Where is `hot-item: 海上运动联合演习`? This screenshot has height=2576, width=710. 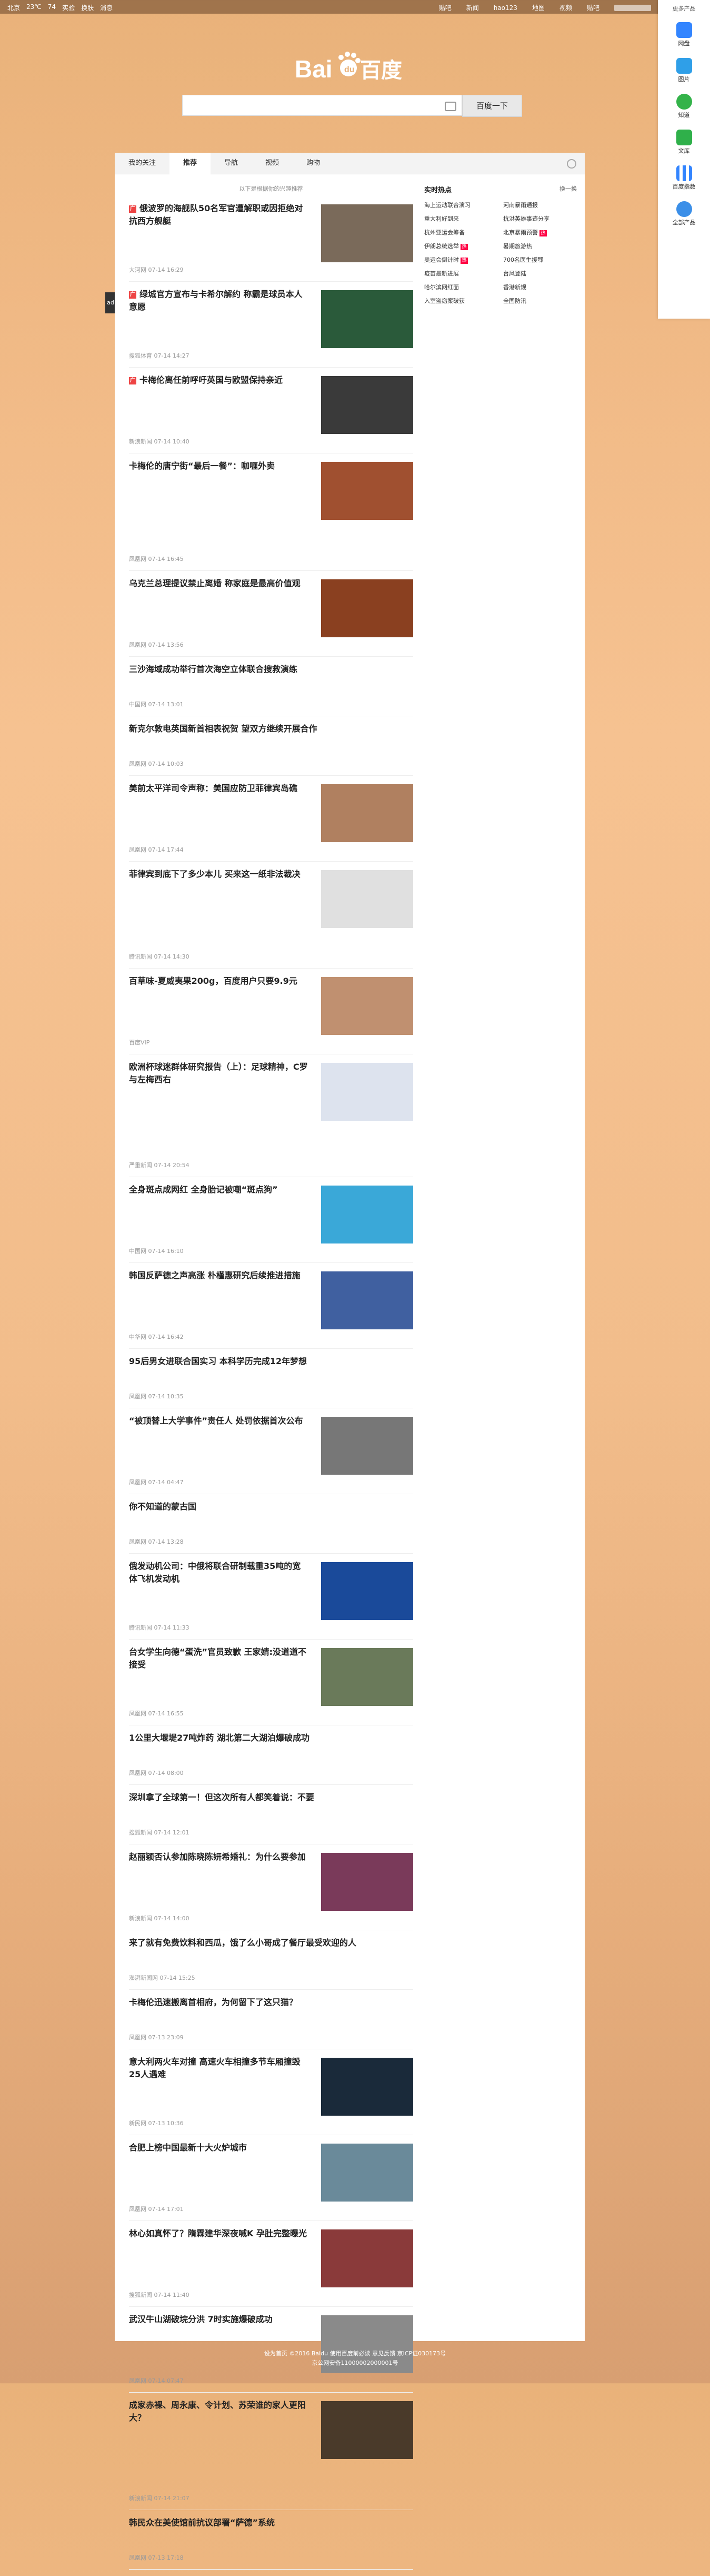 hot-item: 海上运动联合演习 is located at coordinates (463, 205).